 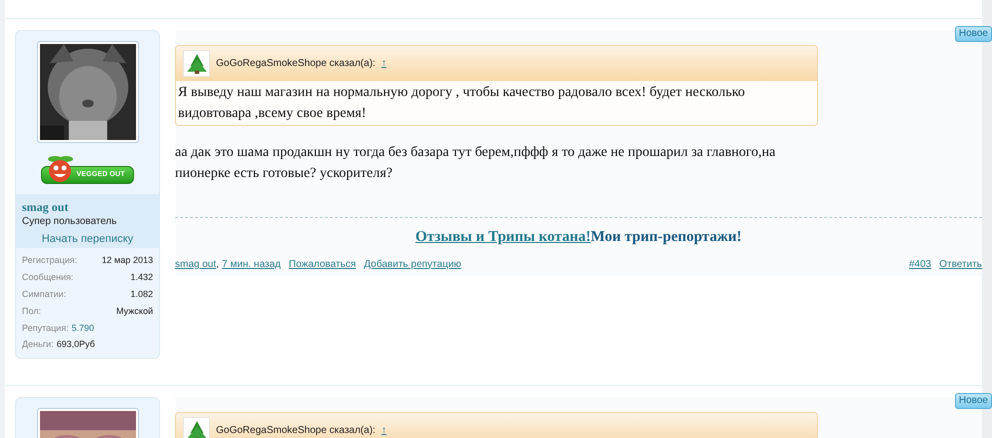 What do you see at coordinates (141, 294) in the screenshot?
I see `stat-value: 1.082` at bounding box center [141, 294].